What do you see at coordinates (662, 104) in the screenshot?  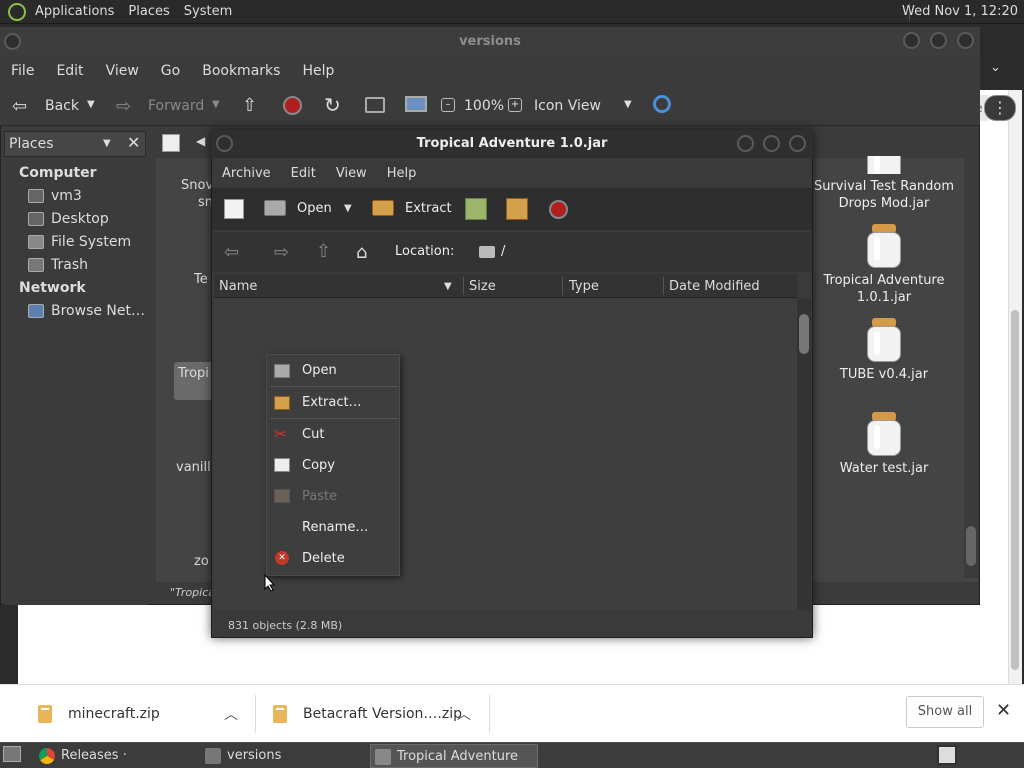 I see `search-icon` at bounding box center [662, 104].